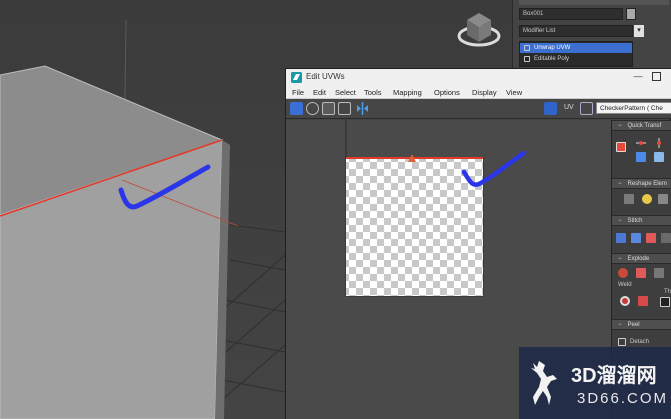 The width and height of the screenshot is (671, 419). I want to click on modifier-stack-item-unwrap-uvw: Unwrap UVW, so click(576, 48).